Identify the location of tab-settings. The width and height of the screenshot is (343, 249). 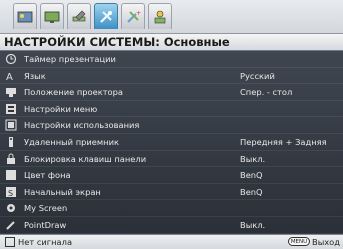
(79, 16).